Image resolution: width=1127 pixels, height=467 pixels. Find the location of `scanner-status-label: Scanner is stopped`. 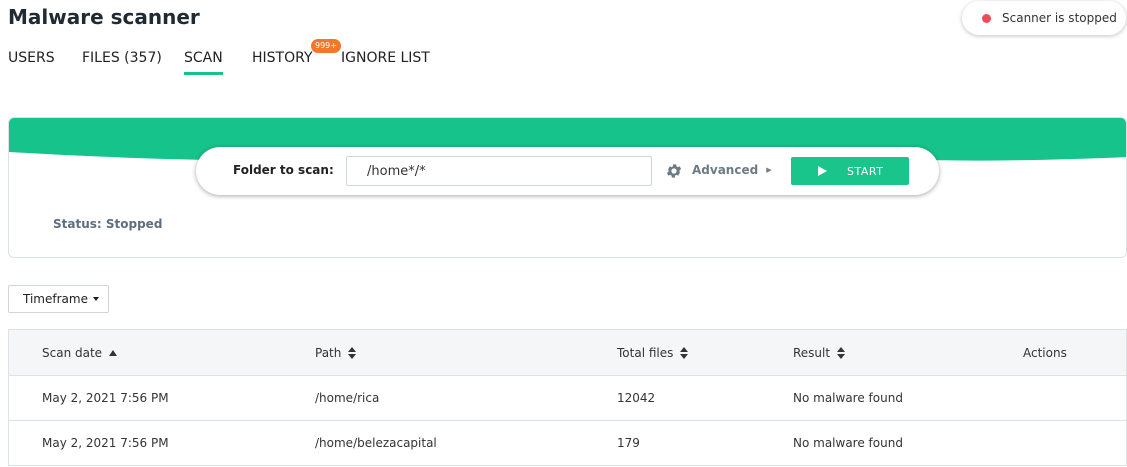

scanner-status-label: Scanner is stopped is located at coordinates (1059, 18).